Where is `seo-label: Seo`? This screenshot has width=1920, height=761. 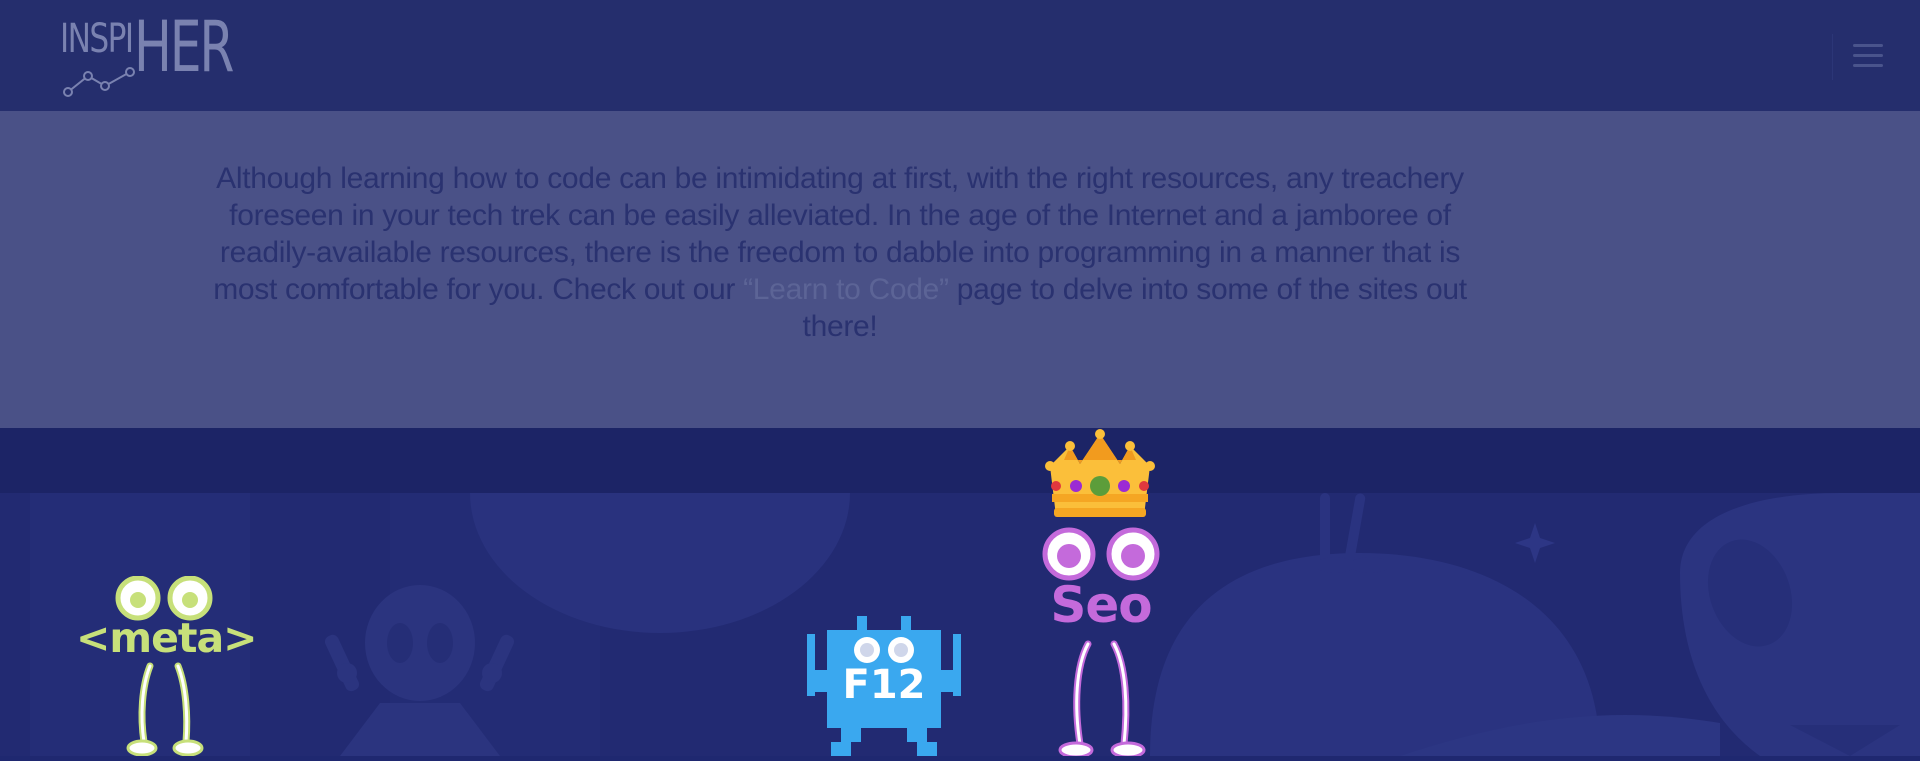
seo-label: Seo is located at coordinates (1101, 605).